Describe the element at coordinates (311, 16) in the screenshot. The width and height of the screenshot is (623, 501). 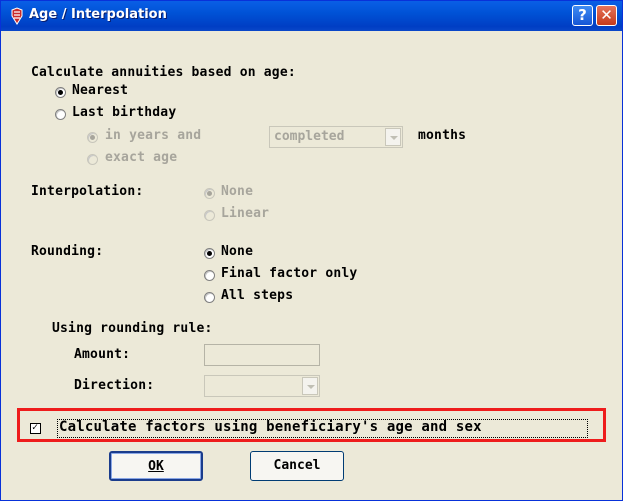
I see `title-bar: Age / Interpolation ? ✕` at that location.